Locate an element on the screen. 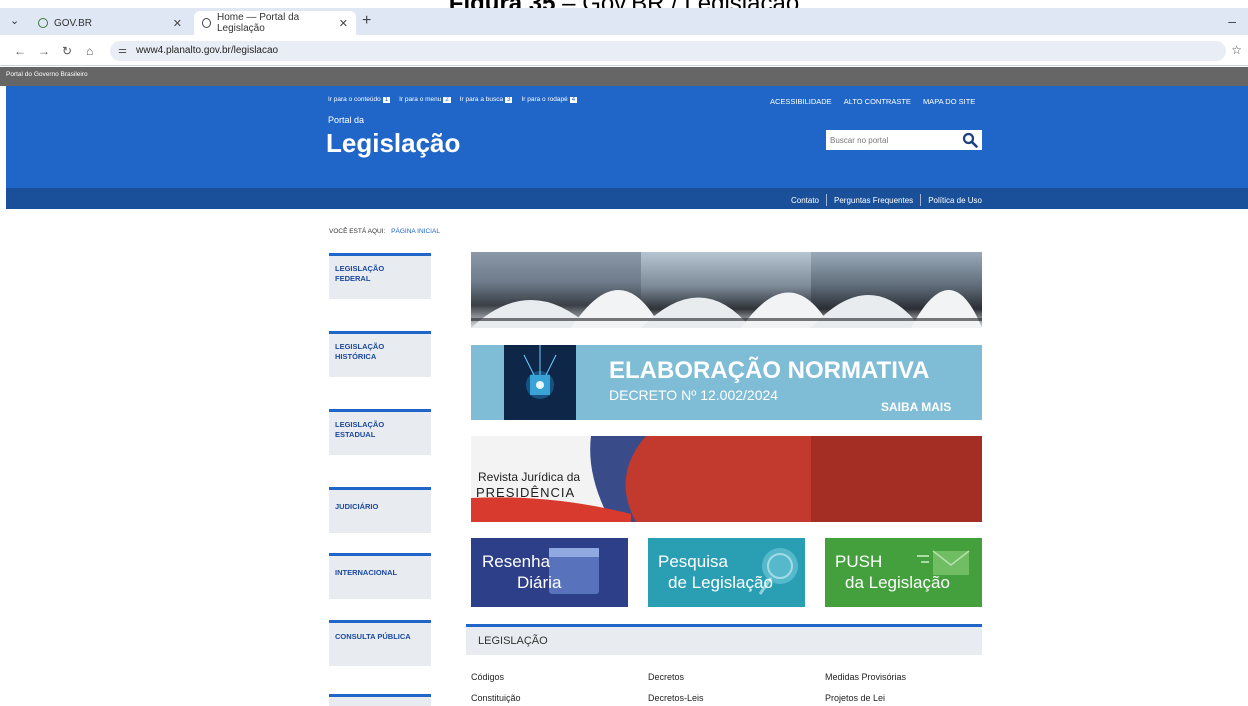 This screenshot has width=1248, height=706. link-decretos: Decretos is located at coordinates (666, 677).